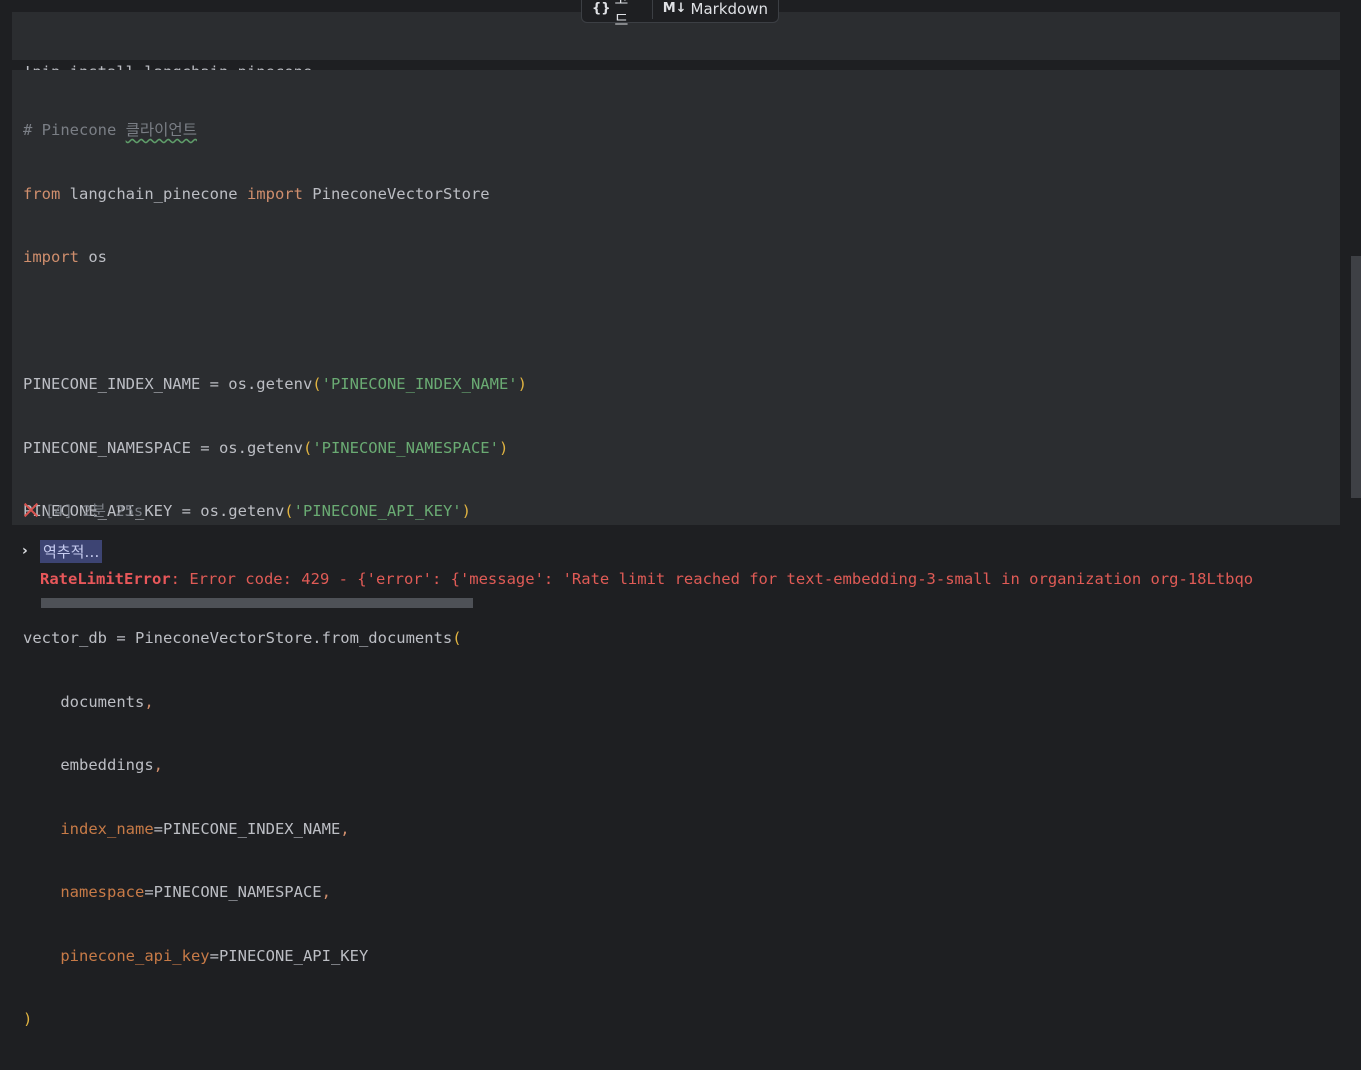 Image resolution: width=1361 pixels, height=1070 pixels. Describe the element at coordinates (28, 1019) in the screenshot. I see `code-line: )` at that location.